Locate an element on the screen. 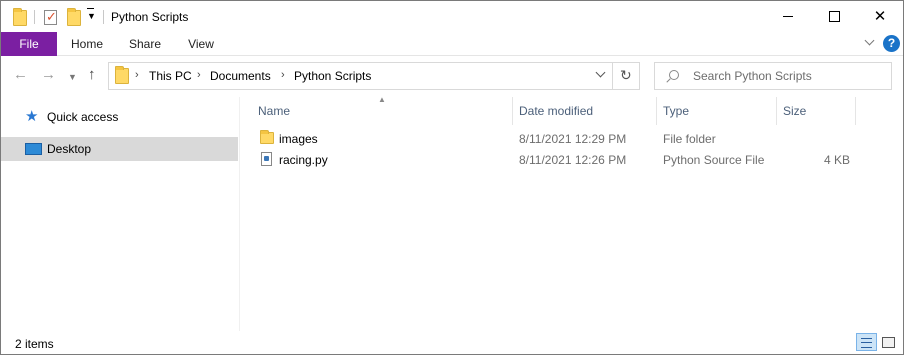  breadcrumb-documents: Documents is located at coordinates (240, 76).